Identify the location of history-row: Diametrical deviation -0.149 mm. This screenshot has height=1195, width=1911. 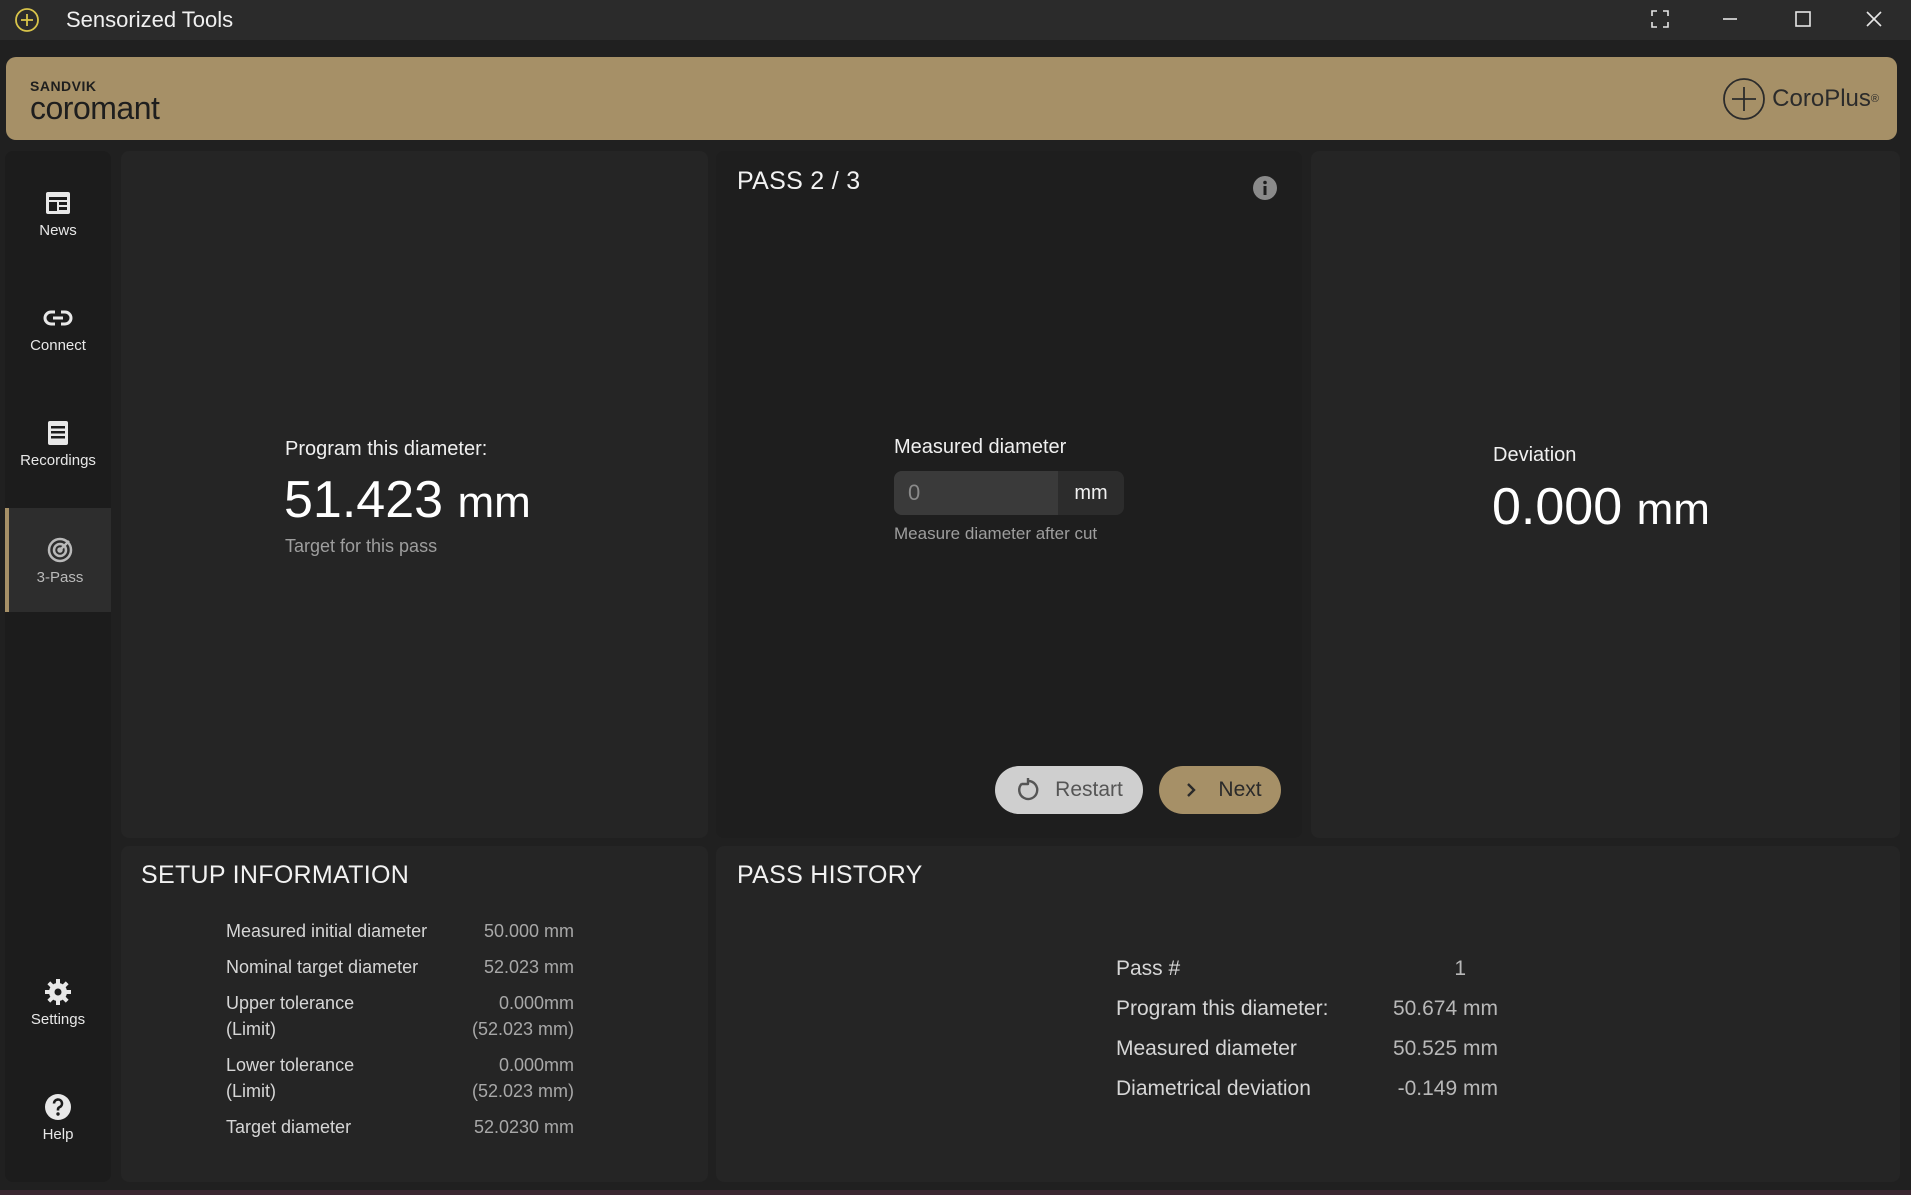
(1307, 1091).